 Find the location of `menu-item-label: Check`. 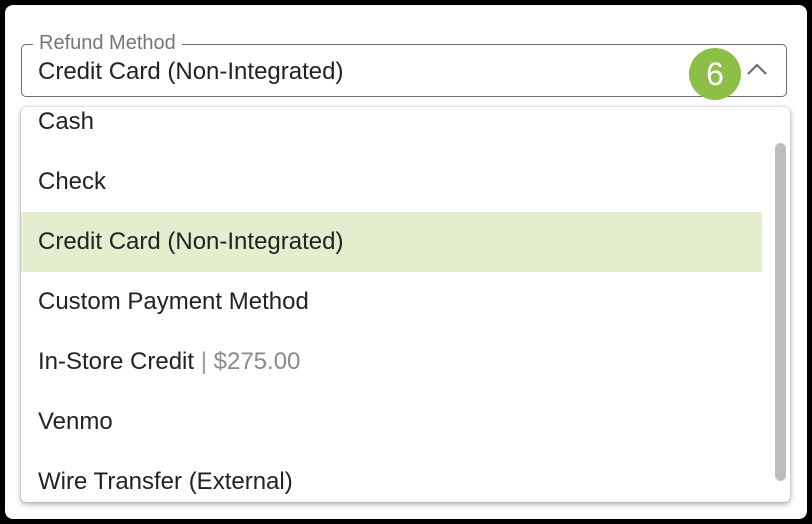

menu-item-label: Check is located at coordinates (72, 181).